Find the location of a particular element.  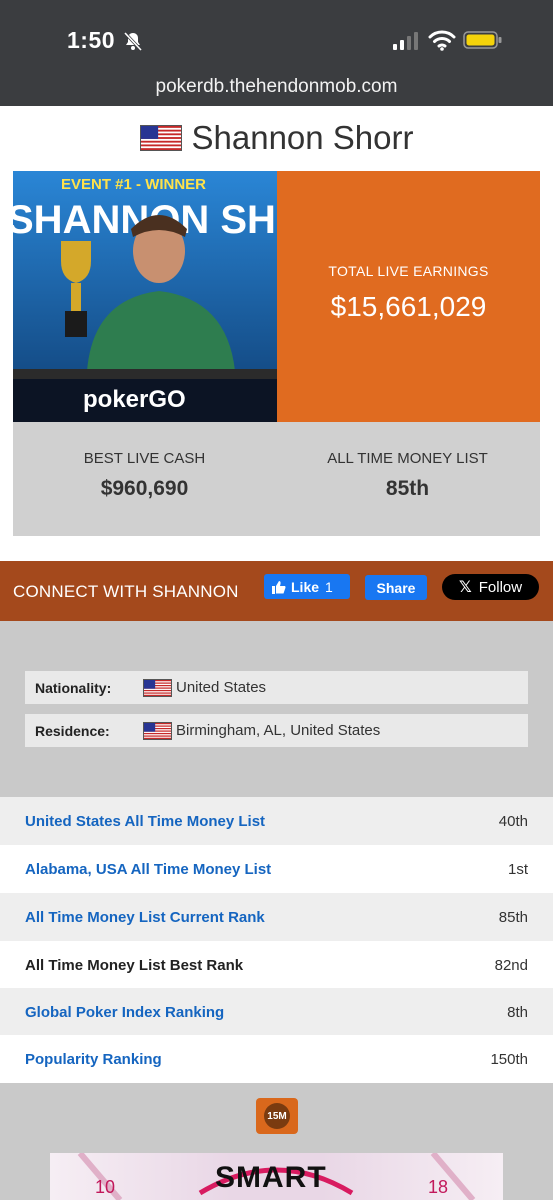

follow-label: Follow is located at coordinates (500, 587).